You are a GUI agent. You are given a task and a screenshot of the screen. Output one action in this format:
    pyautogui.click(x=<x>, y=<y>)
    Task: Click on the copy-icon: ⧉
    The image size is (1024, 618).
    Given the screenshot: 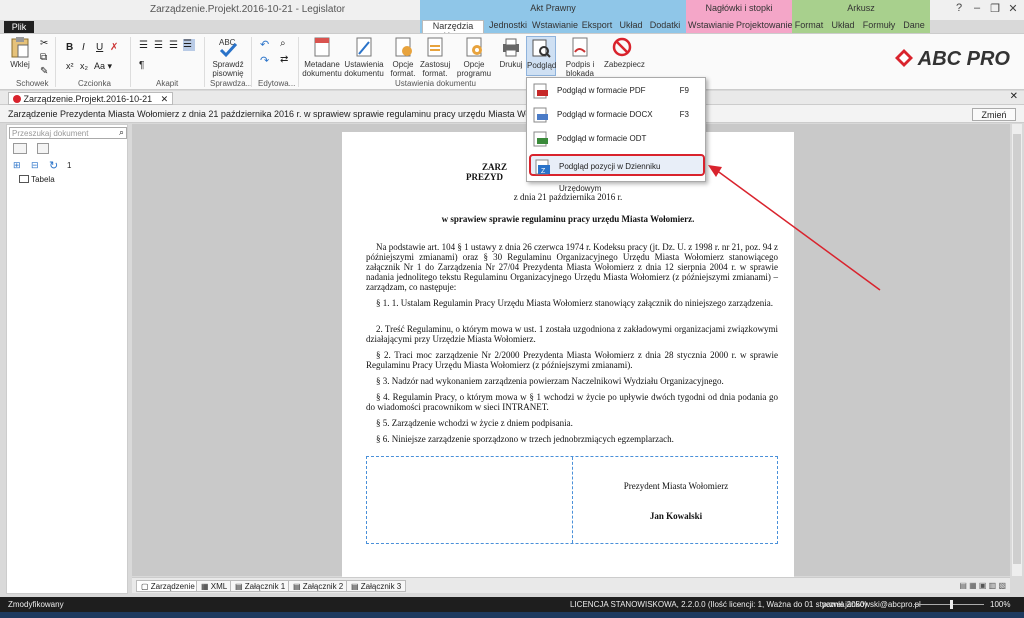 What is the action you would take?
    pyautogui.click(x=43, y=57)
    